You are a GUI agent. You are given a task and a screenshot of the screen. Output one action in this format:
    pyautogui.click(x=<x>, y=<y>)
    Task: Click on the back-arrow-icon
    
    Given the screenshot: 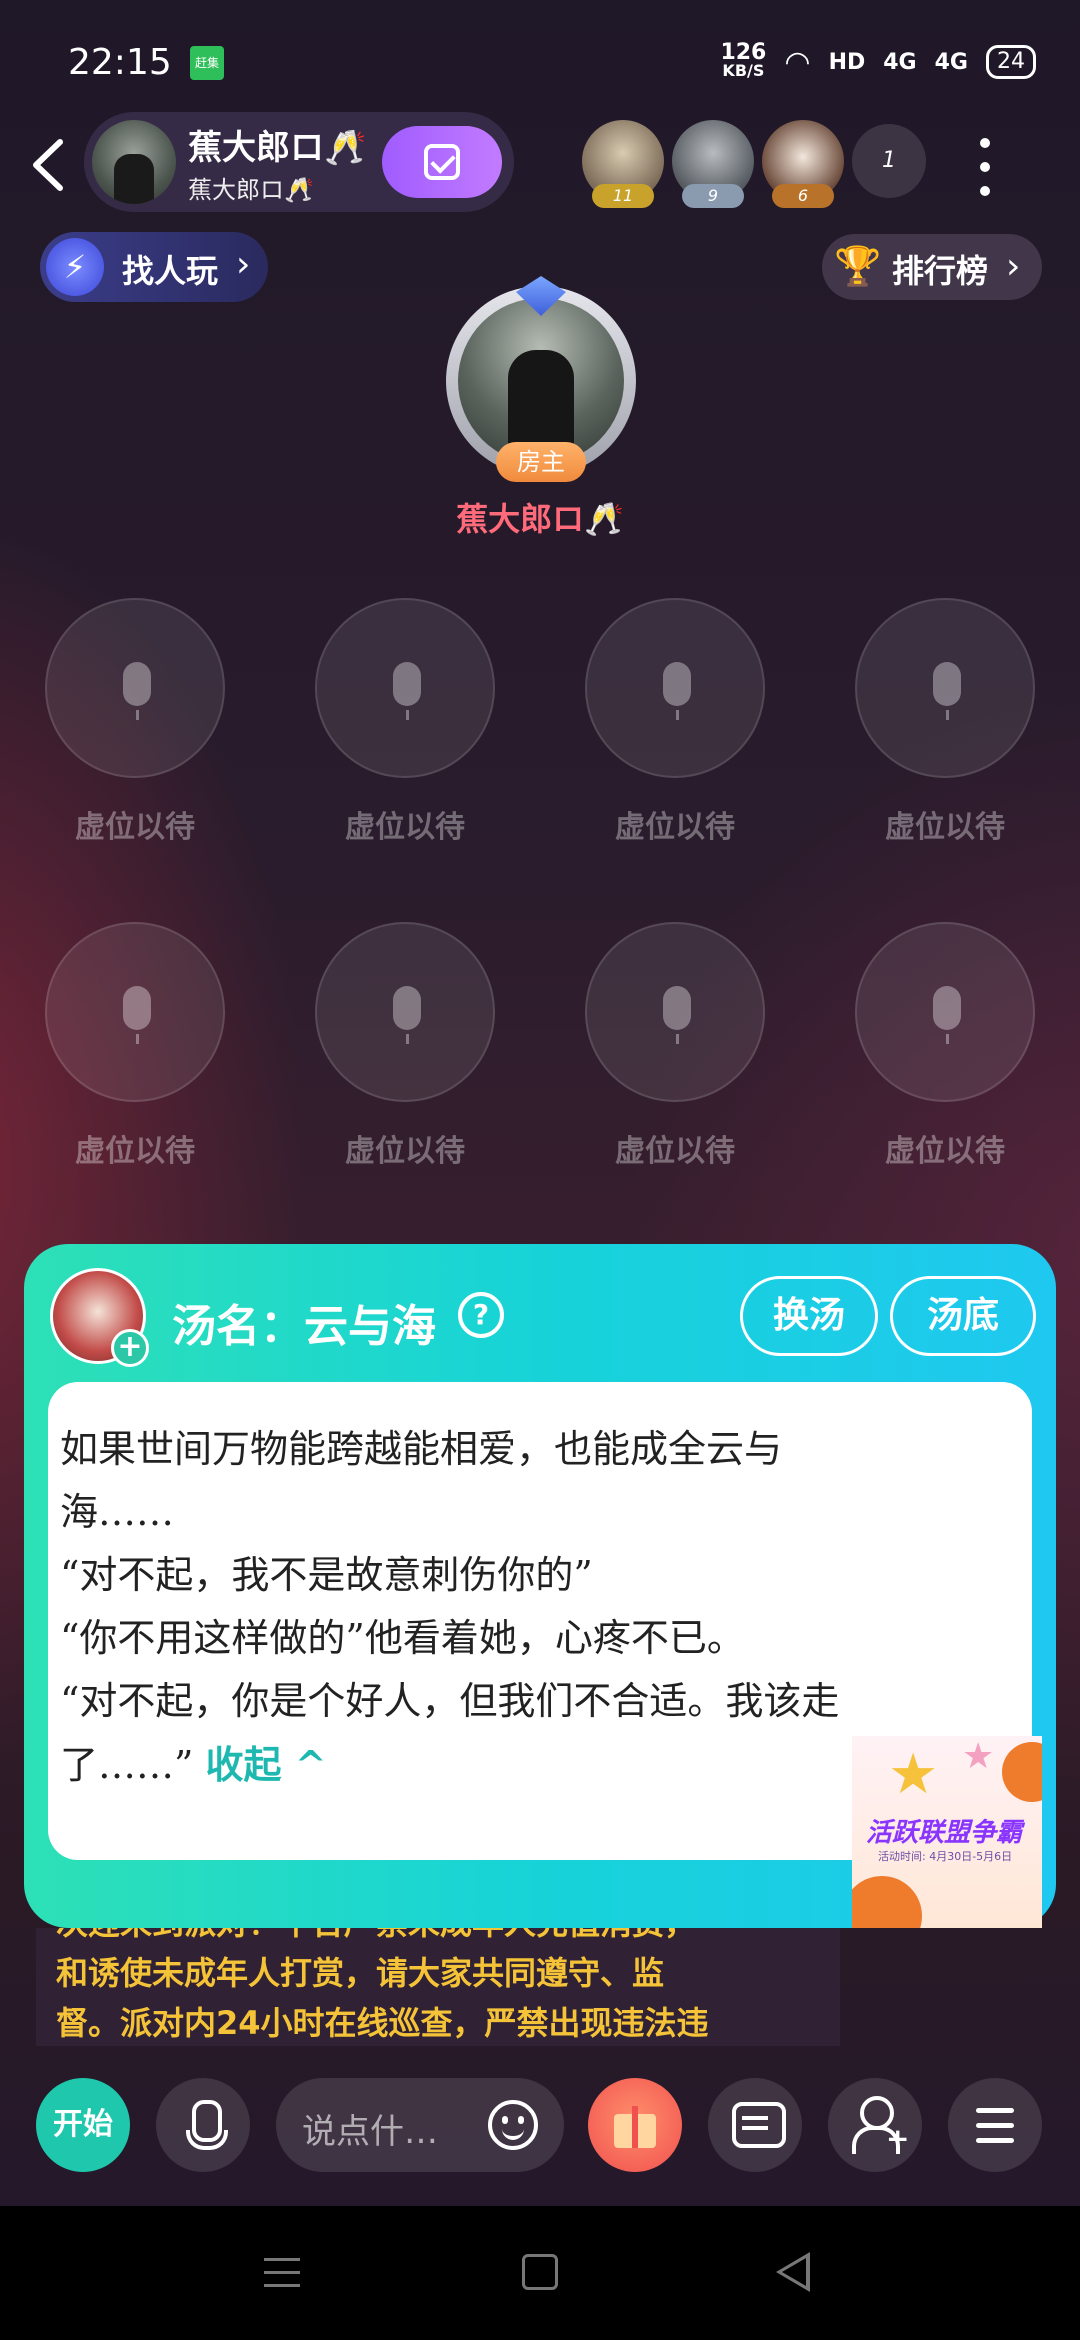 What is the action you would take?
    pyautogui.click(x=47, y=165)
    